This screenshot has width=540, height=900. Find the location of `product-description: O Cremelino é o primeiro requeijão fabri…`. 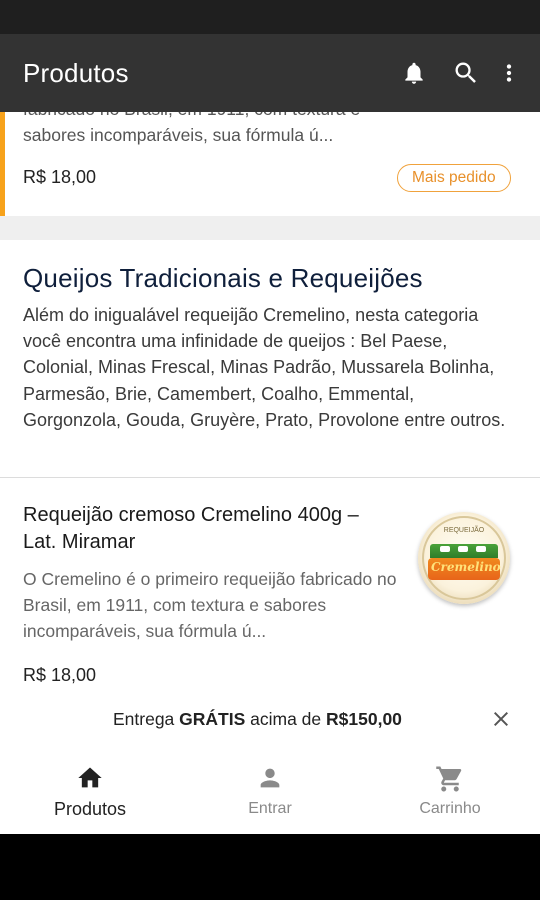

product-description: O Cremelino é o primeiro requeijão fabri… is located at coordinates (210, 605).